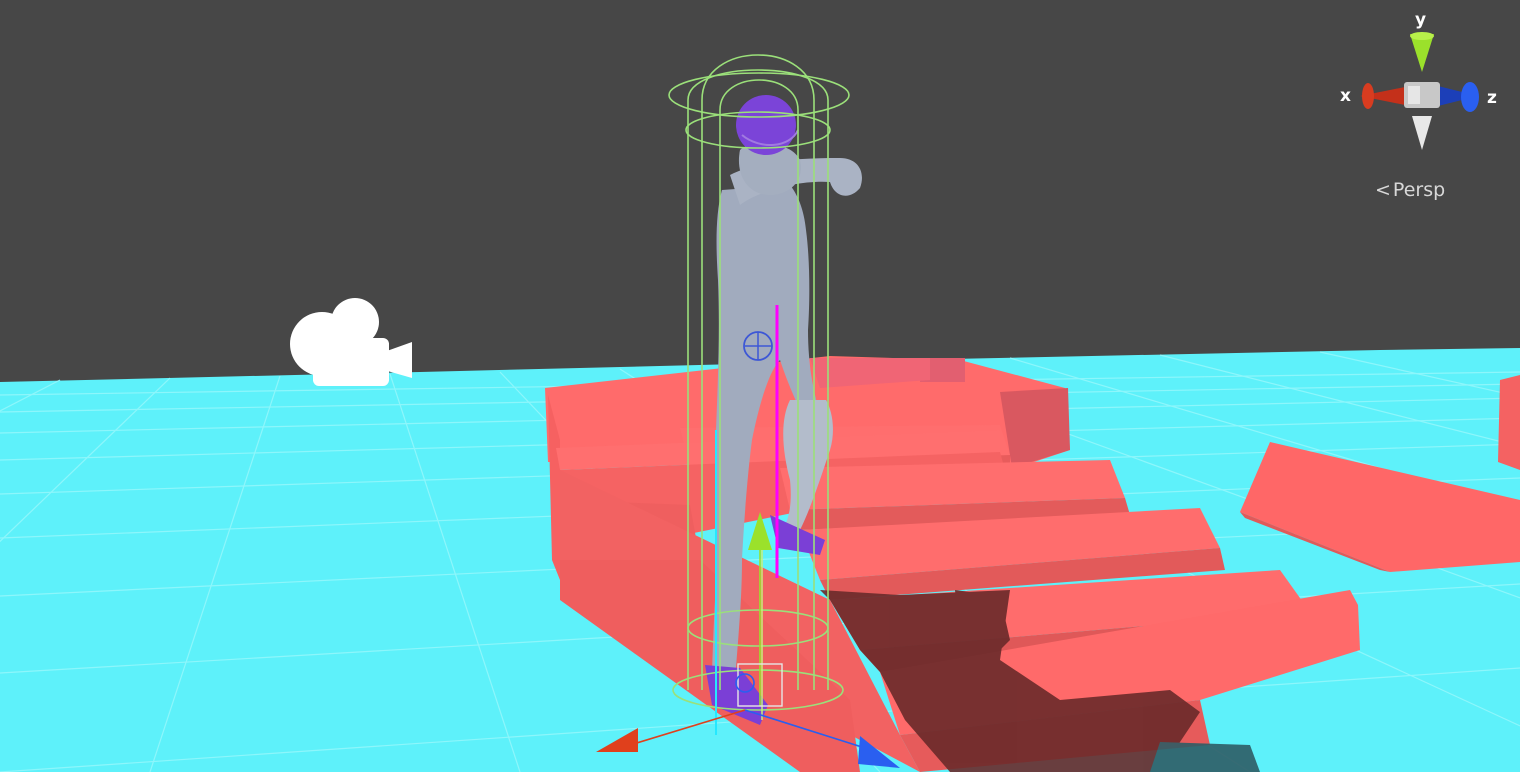 This screenshot has height=772, width=1520. Describe the element at coordinates (1420, 20) in the screenshot. I see `gizmo-y-label: y` at that location.